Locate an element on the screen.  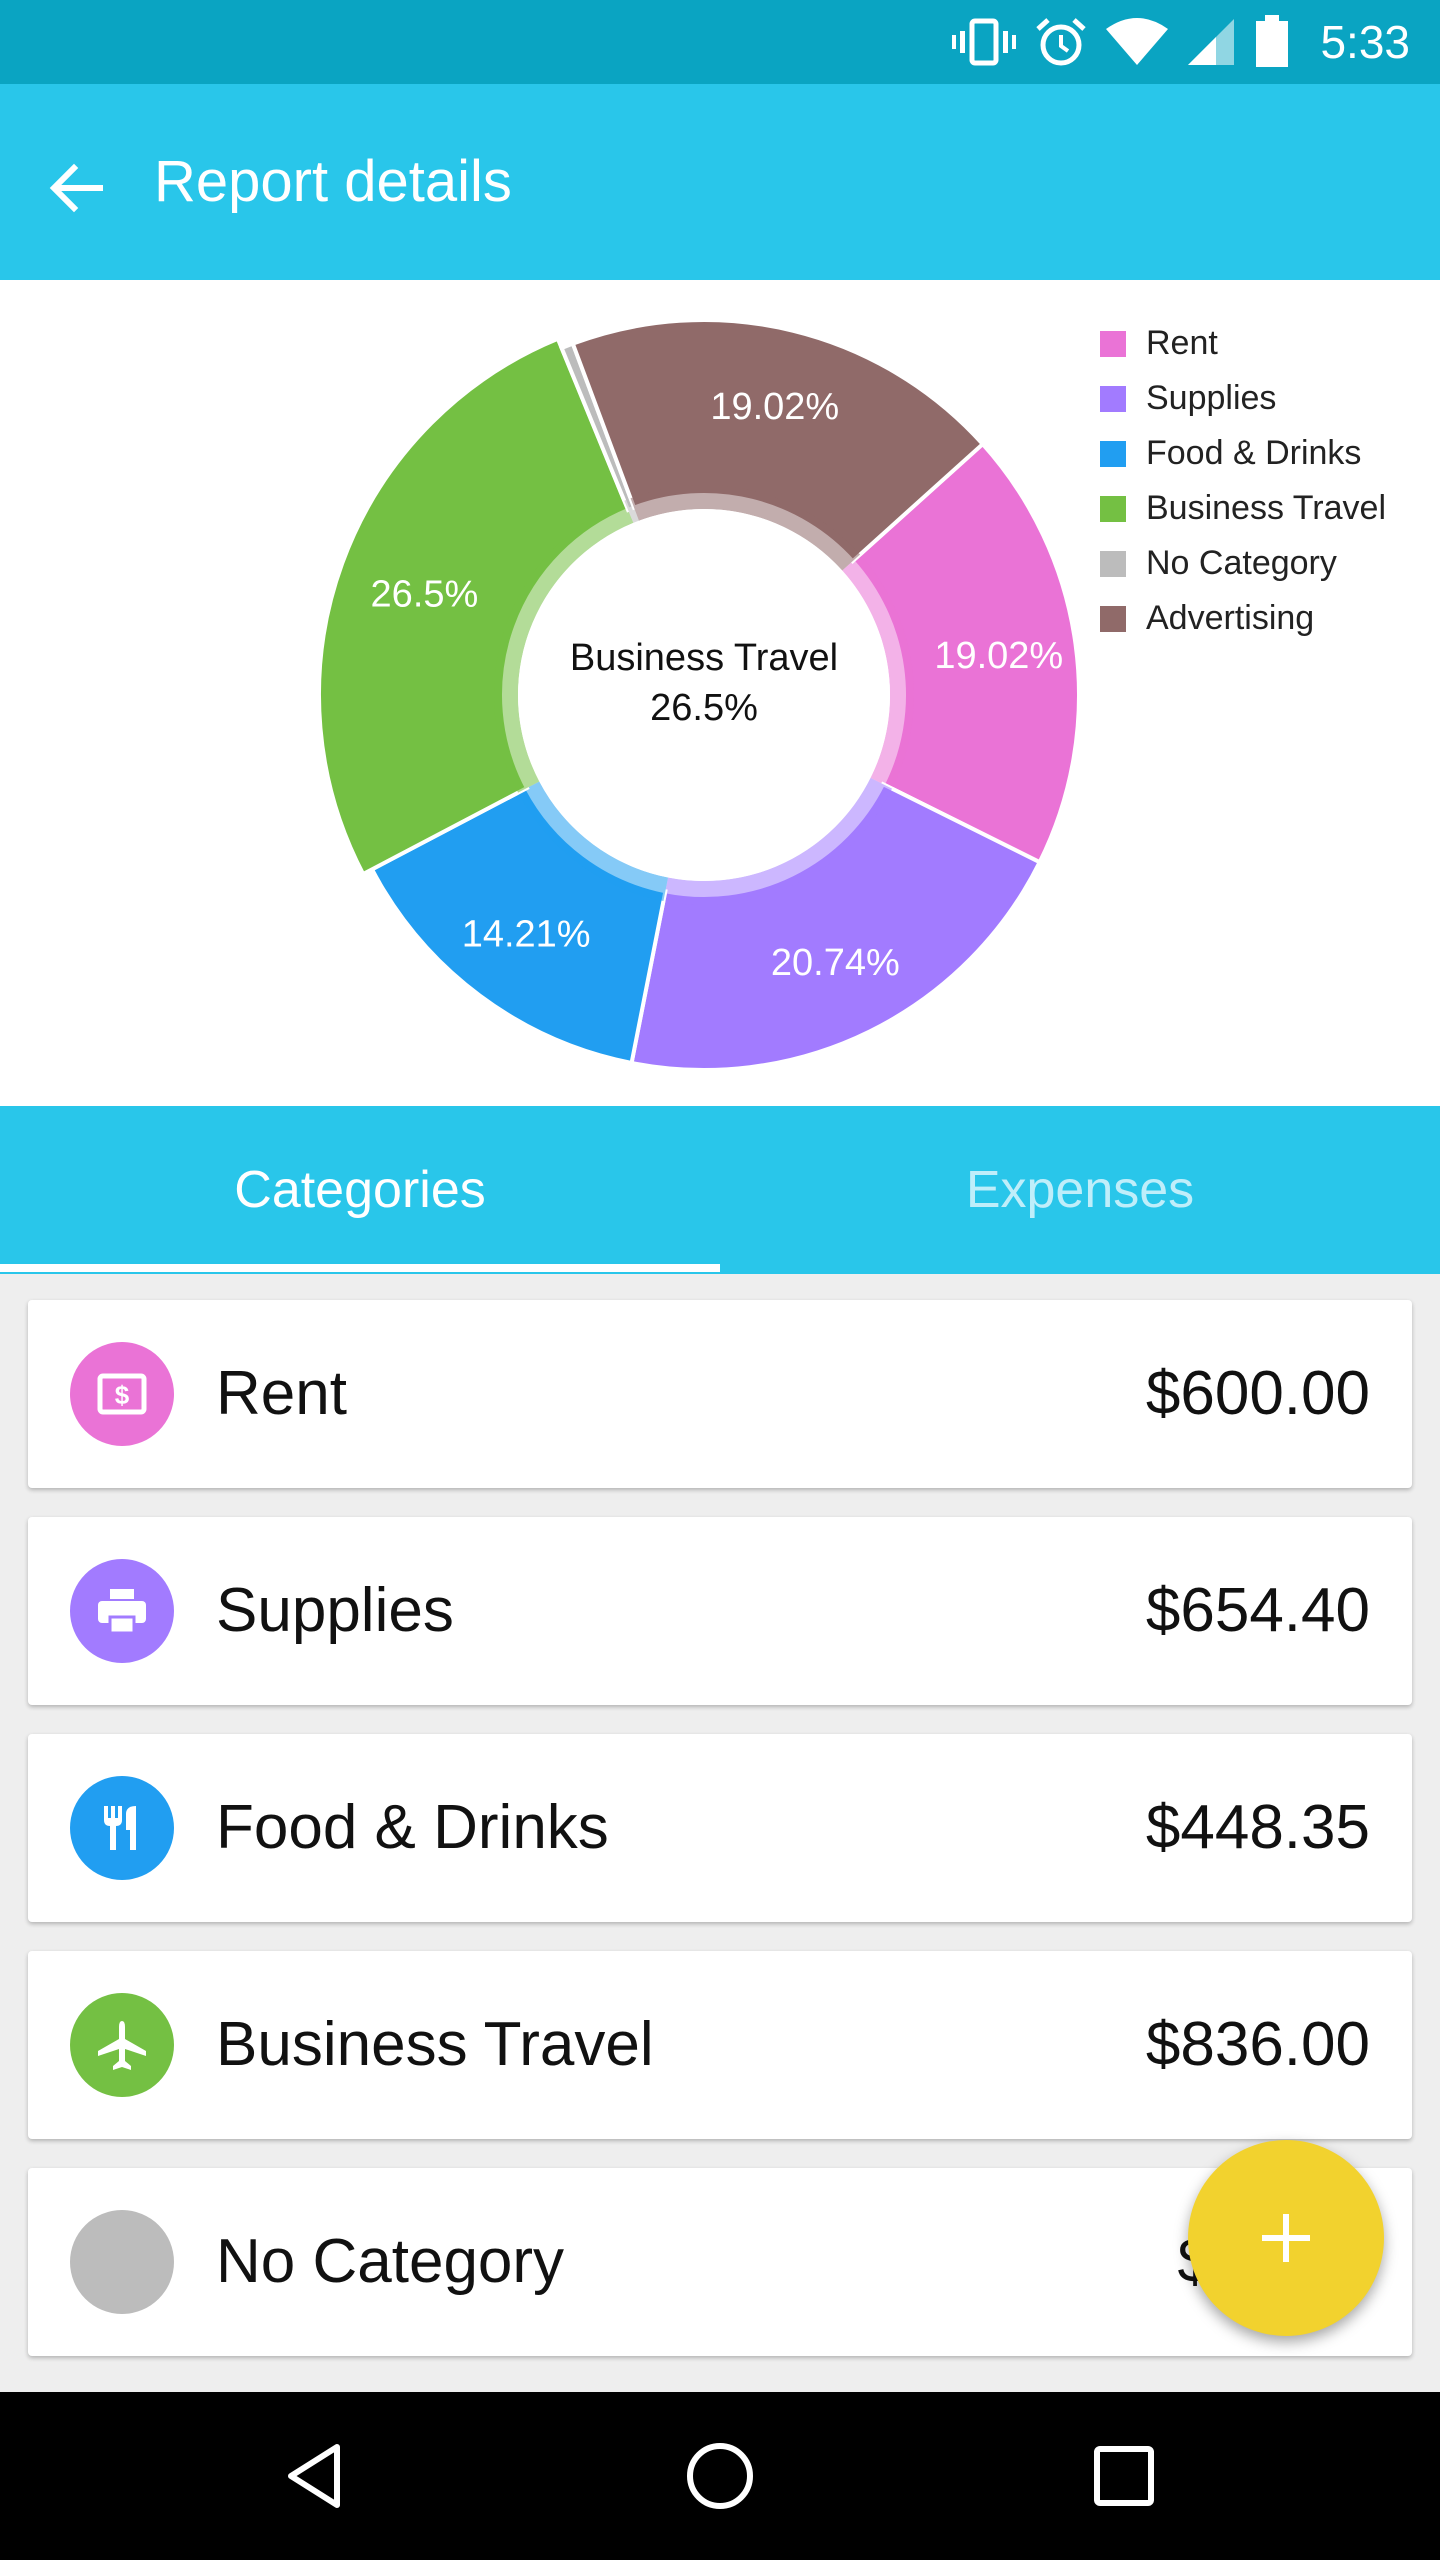
legend-item-rent: Rent is located at coordinates (1243, 343).